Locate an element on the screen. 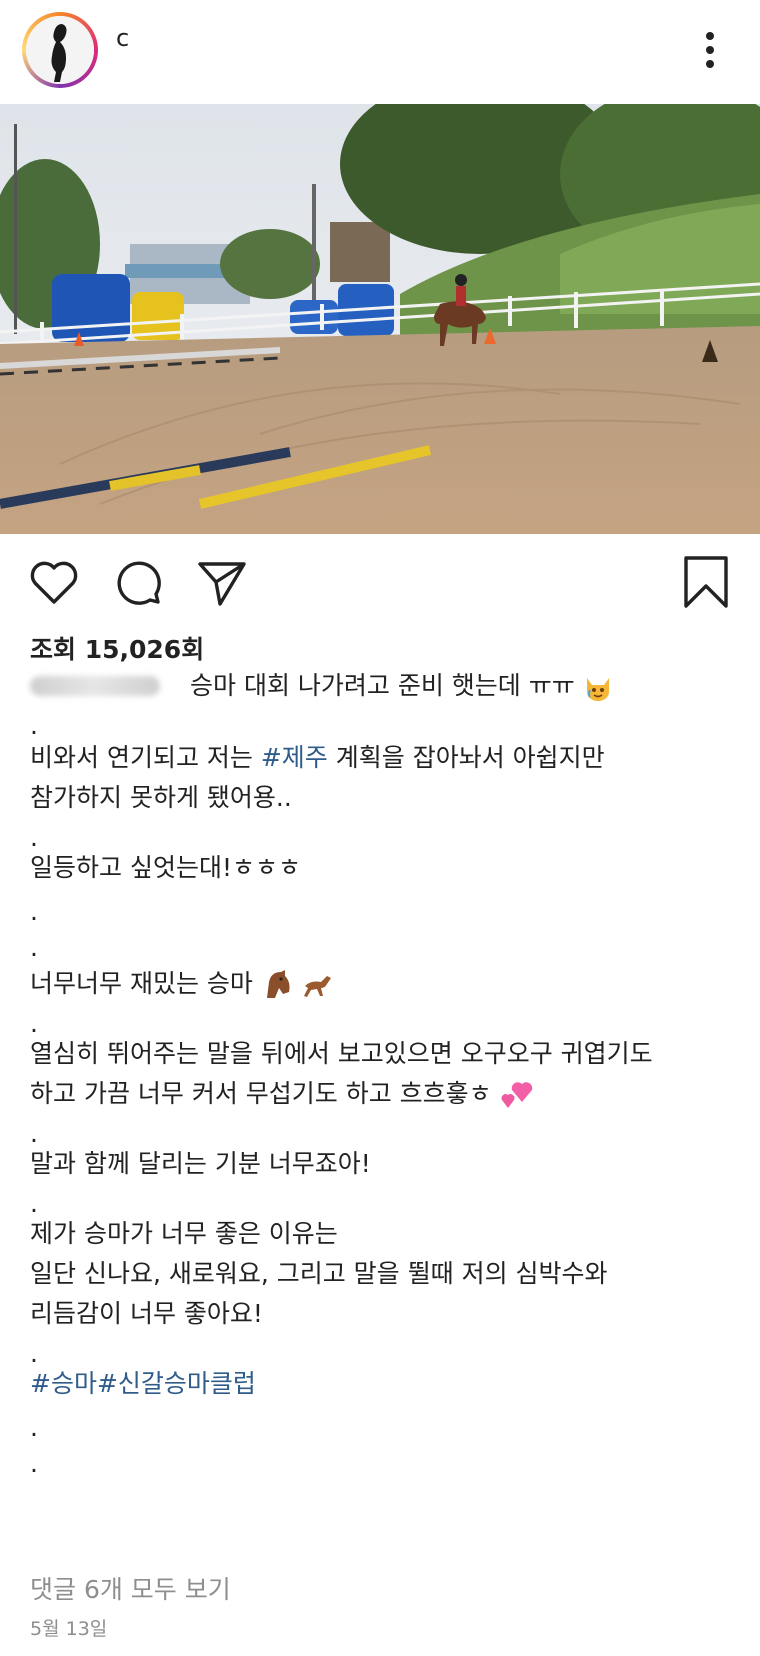  running-horse-emoji-icon is located at coordinates (317, 986).